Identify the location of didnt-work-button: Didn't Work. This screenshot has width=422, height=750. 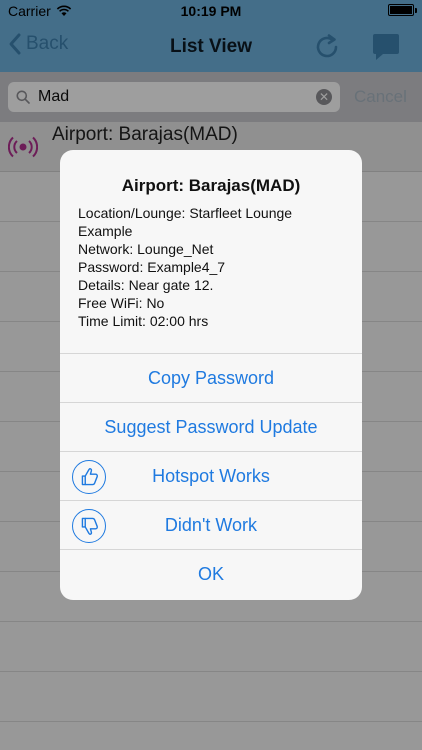
(211, 524).